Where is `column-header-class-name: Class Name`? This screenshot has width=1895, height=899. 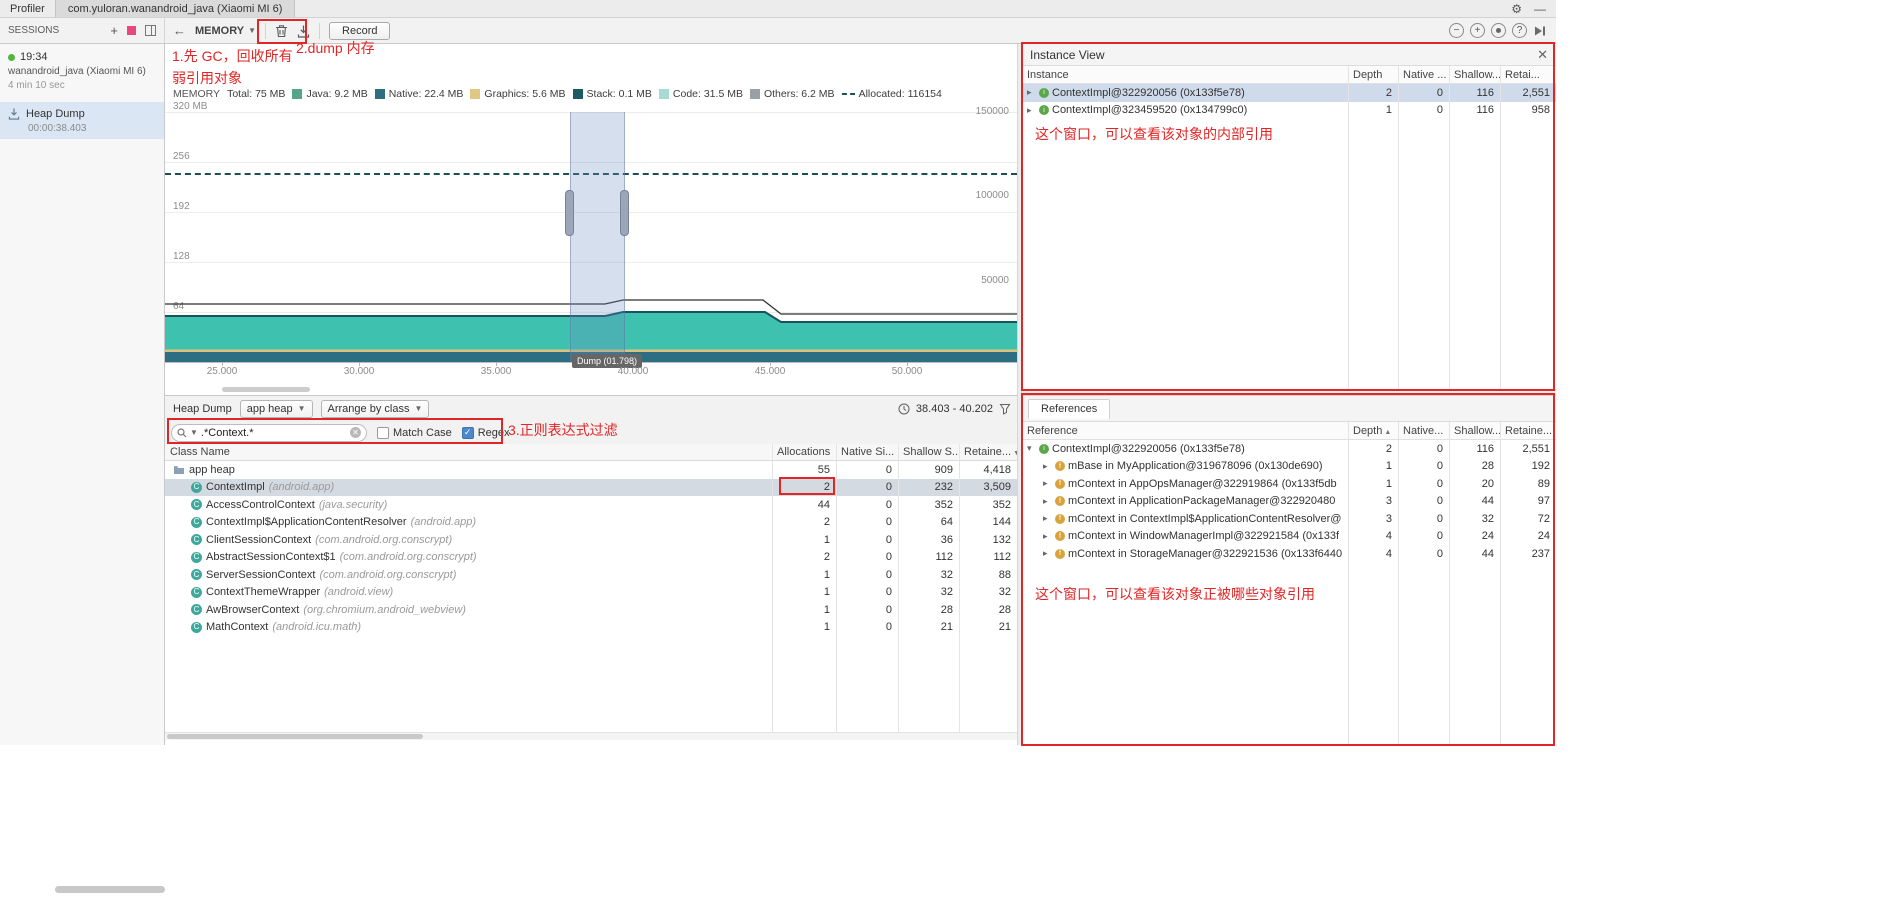
column-header-class-name: Class Name is located at coordinates (468, 452).